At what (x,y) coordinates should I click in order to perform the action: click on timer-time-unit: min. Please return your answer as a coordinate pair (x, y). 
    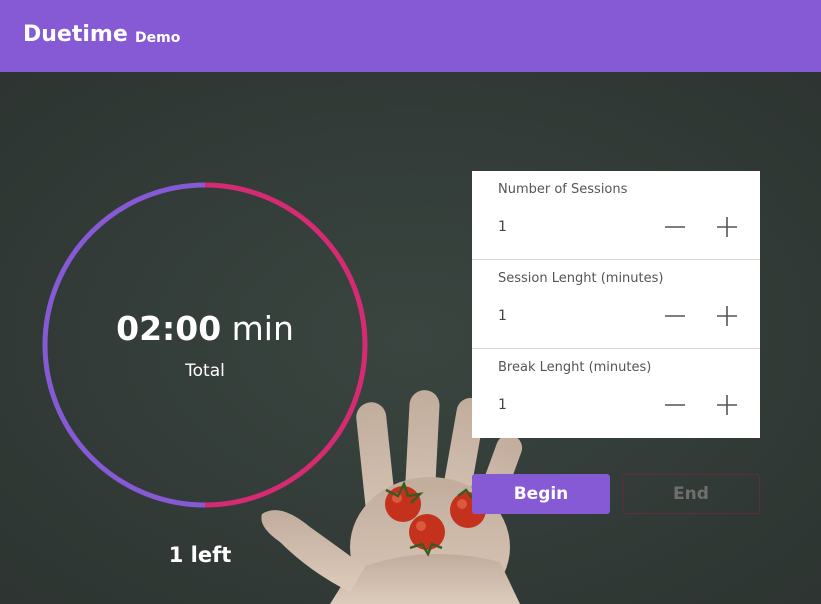
    Looking at the image, I should click on (262, 328).